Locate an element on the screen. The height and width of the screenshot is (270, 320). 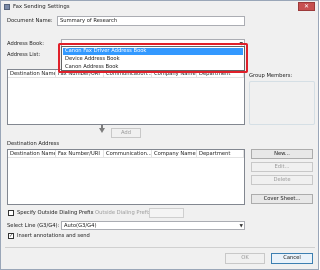
outside-dialing-prefix-label: Outside Dialing Prefix: is located at coordinates (124, 213).